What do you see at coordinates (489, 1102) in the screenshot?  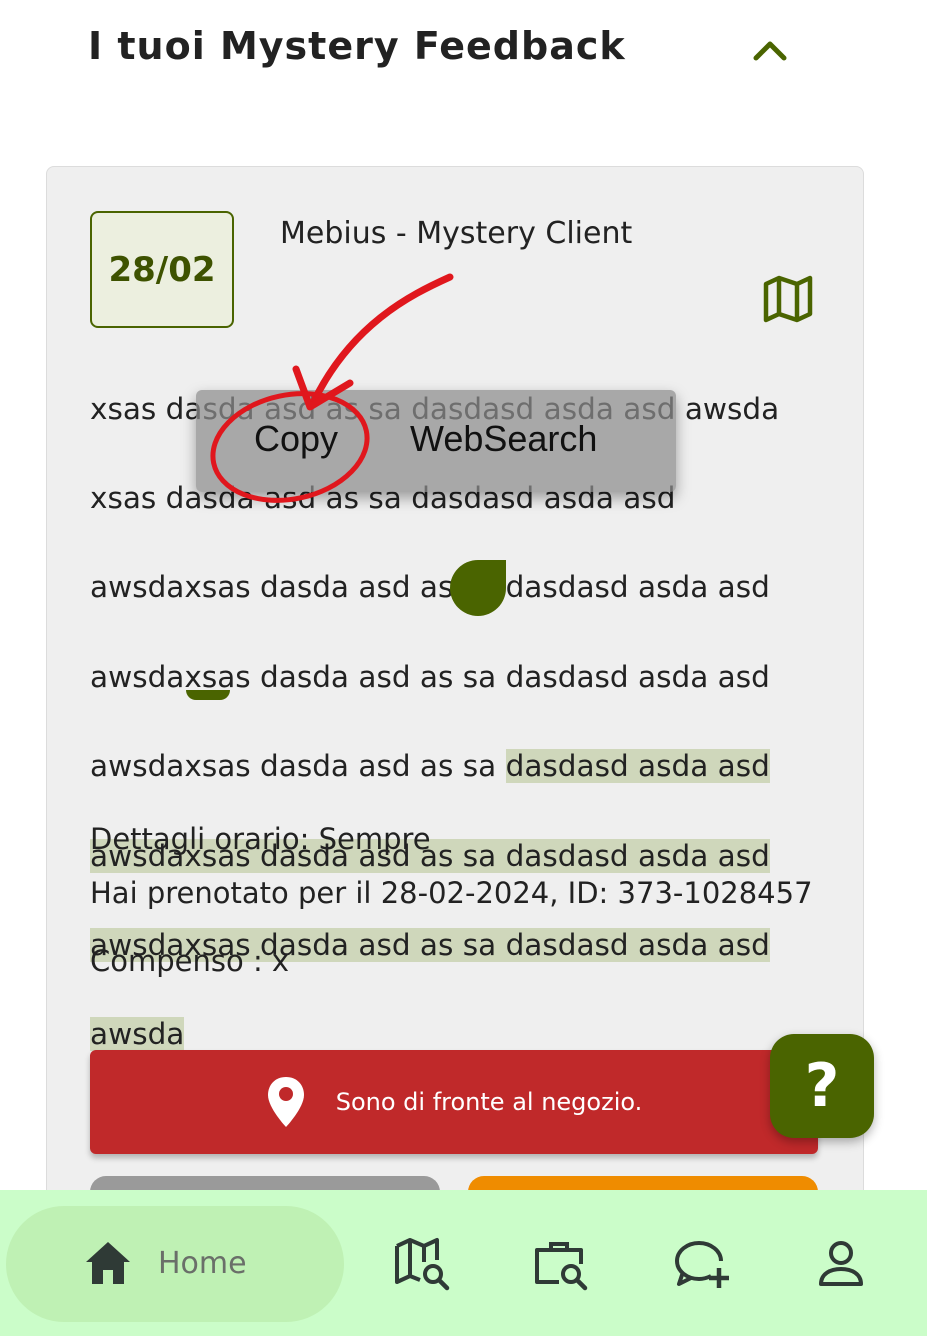 I see `at-store-button-label: Sono di fronte al negozio.` at bounding box center [489, 1102].